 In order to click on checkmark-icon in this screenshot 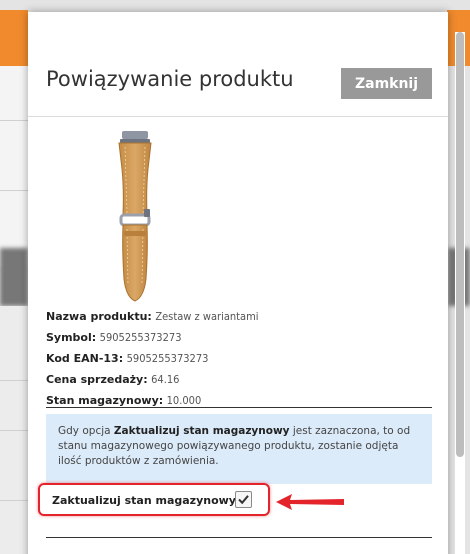, I will do `click(243, 500)`.